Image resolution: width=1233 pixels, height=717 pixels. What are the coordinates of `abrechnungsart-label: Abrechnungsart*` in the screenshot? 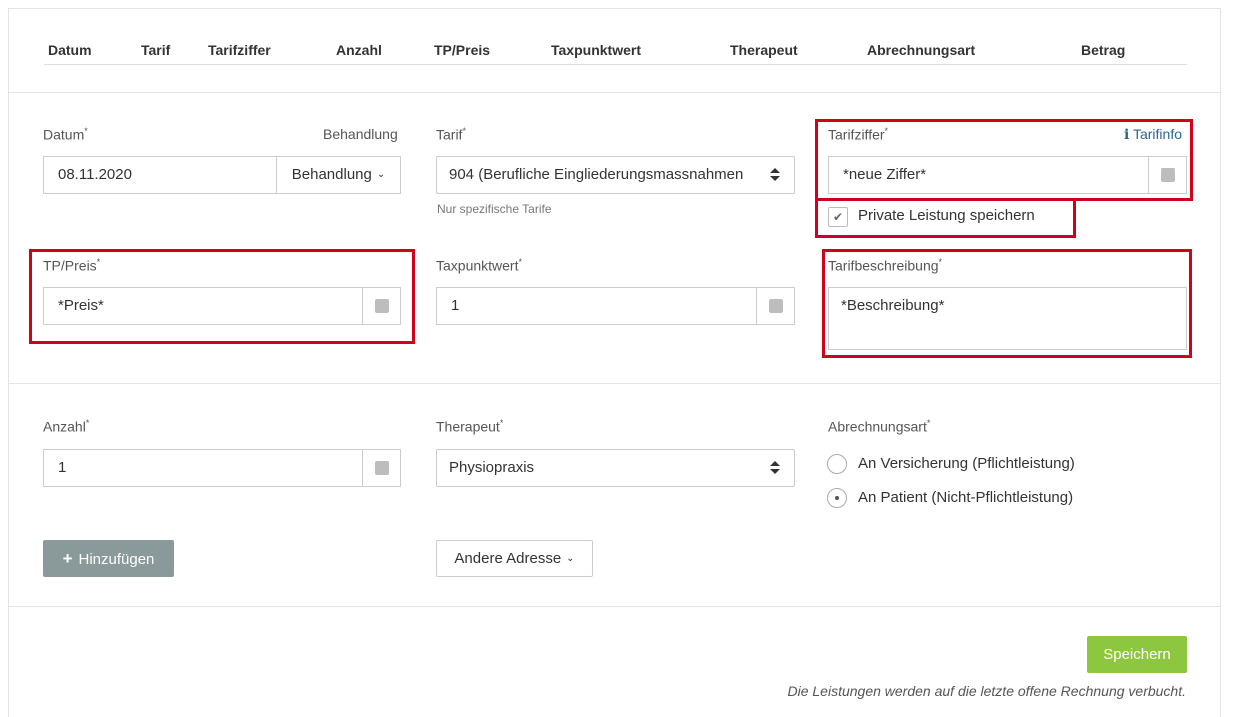 It's located at (879, 426).